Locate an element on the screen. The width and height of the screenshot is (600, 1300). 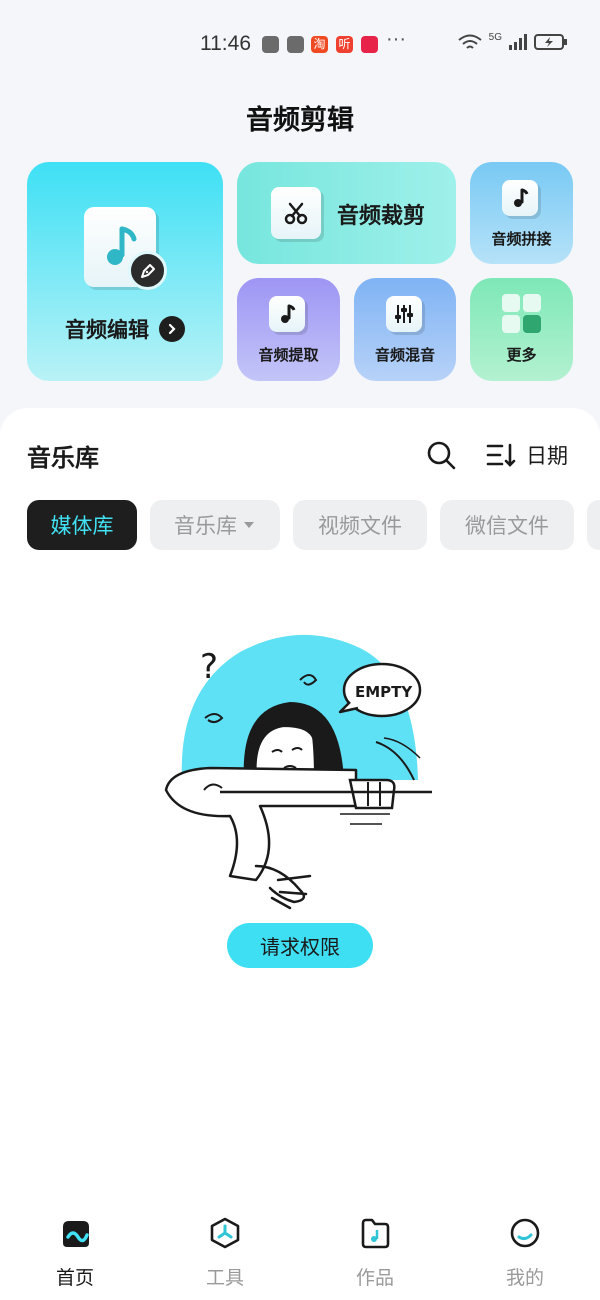
request-permission-button: 请求权限 is located at coordinates (300, 945).